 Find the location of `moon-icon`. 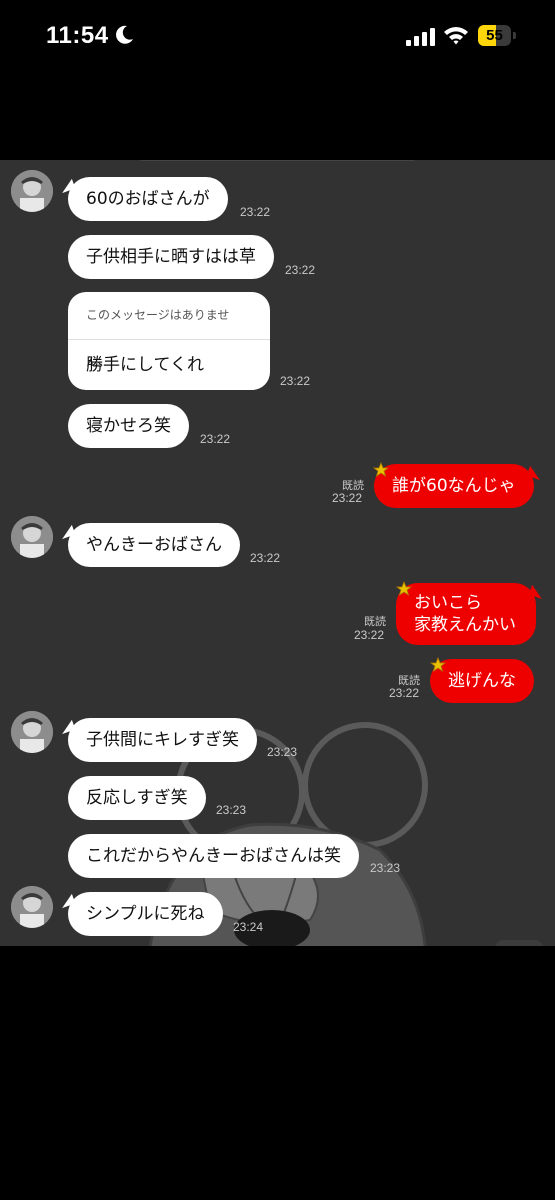

moon-icon is located at coordinates (124, 34).